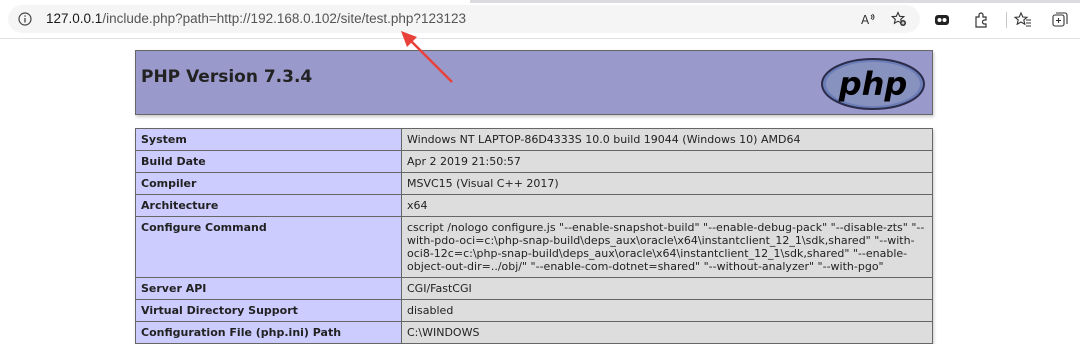  What do you see at coordinates (667, 332) in the screenshot?
I see `row-value: C:\WINDOWS` at bounding box center [667, 332].